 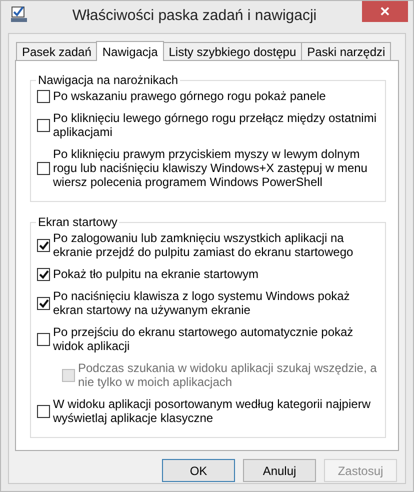 I want to click on dialog-button: OK, so click(x=198, y=470).